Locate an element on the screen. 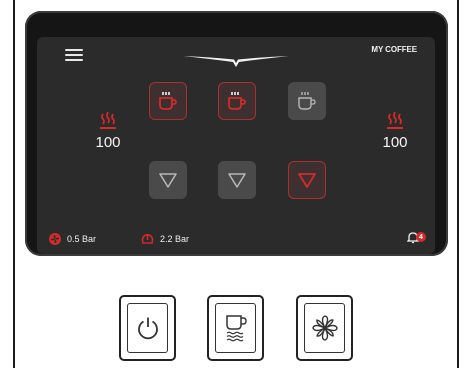 This screenshot has width=472, height=368. fan-pressure-status: 0.5 Bar is located at coordinates (72, 239).